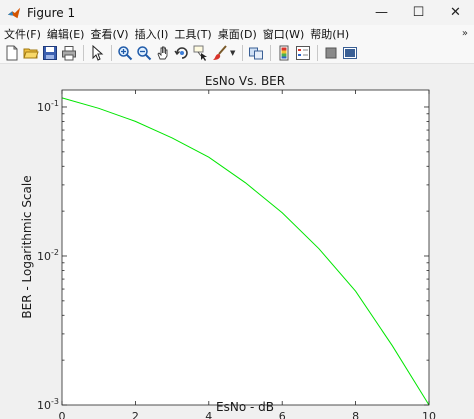  I want to click on menu-edit: 编辑(E), so click(66, 34).